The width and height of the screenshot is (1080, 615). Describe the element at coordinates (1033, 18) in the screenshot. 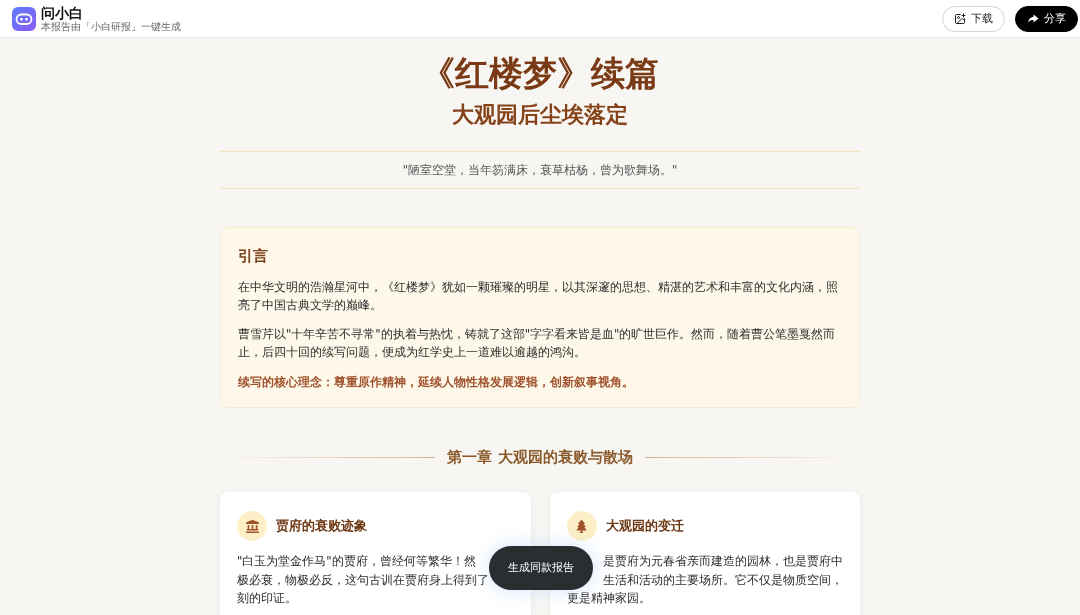

I see `share-icon` at that location.